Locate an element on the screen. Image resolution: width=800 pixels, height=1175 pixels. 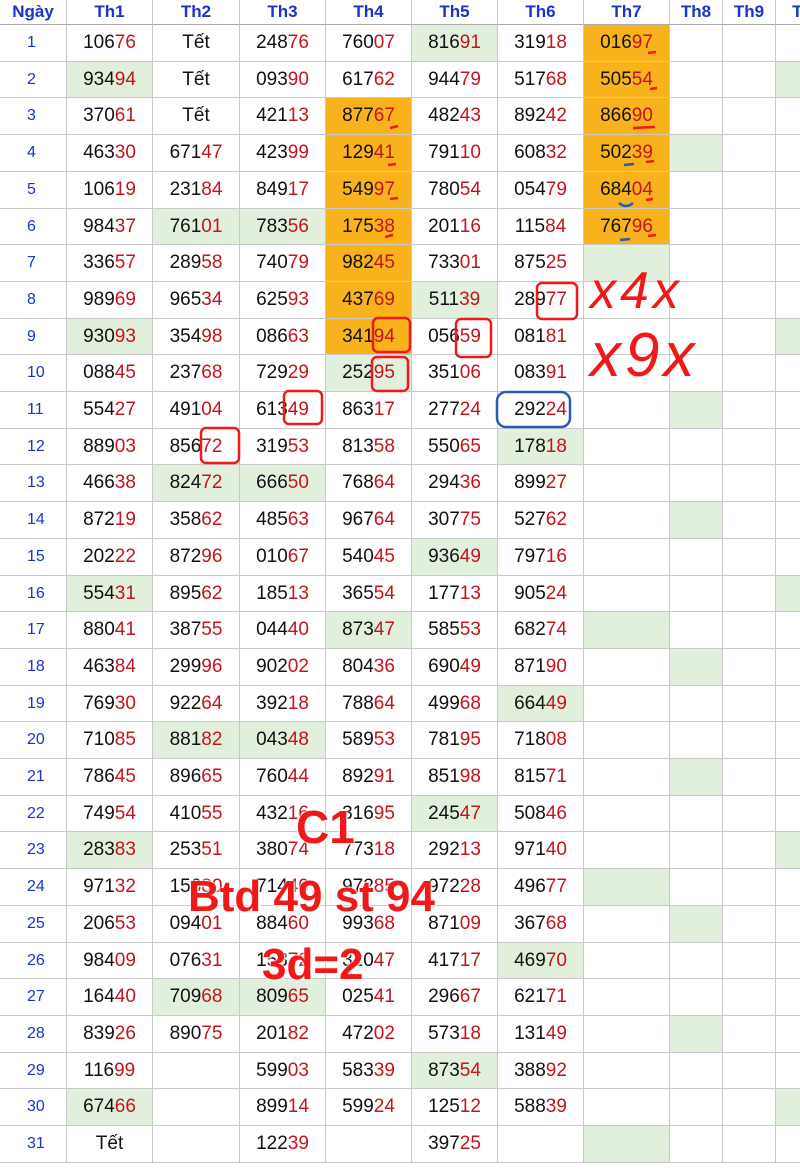
result-cell: 299 96 is located at coordinates (196, 667).